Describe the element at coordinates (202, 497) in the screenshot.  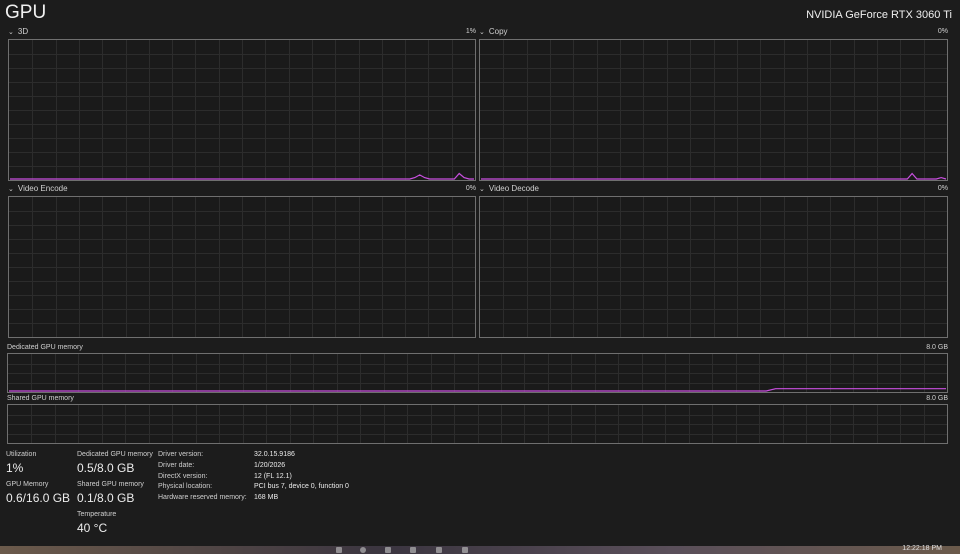
I see `info-label-hardware-reserved-memory: Hardware reserved memory:` at that location.